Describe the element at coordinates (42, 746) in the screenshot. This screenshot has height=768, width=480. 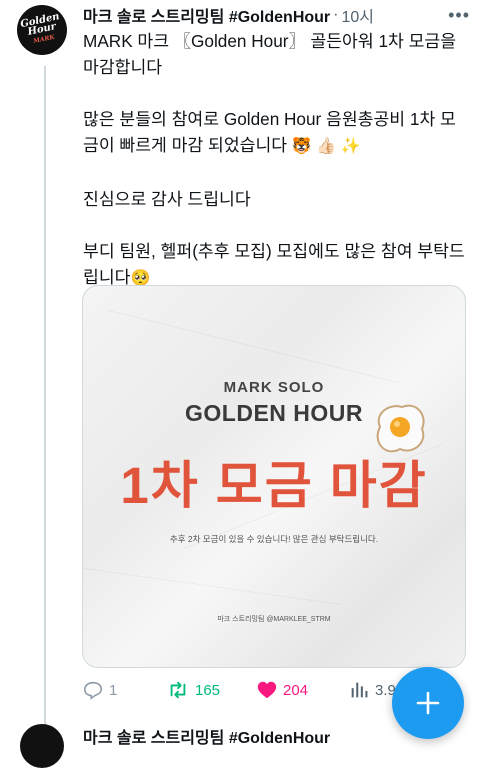
I see `next-tweet-avatar` at that location.